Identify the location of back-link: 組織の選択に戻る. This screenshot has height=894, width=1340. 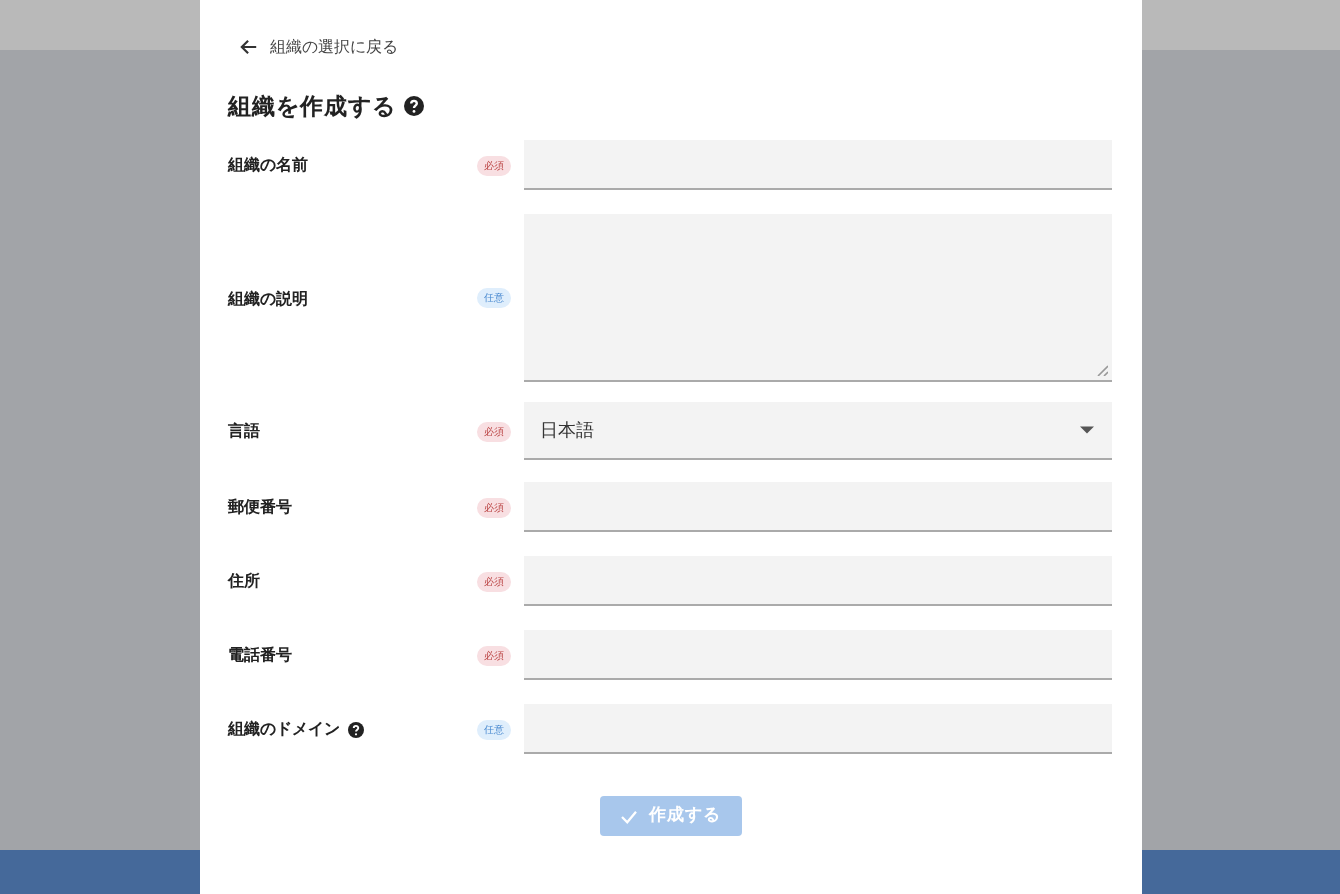
(319, 46).